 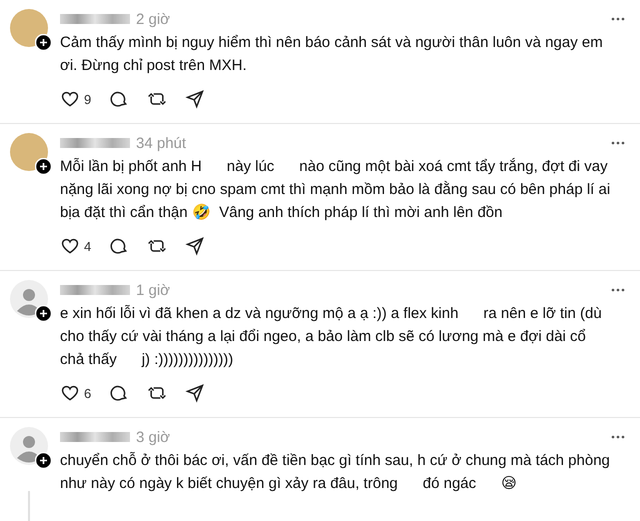 I want to click on like-button: 4, so click(x=76, y=246).